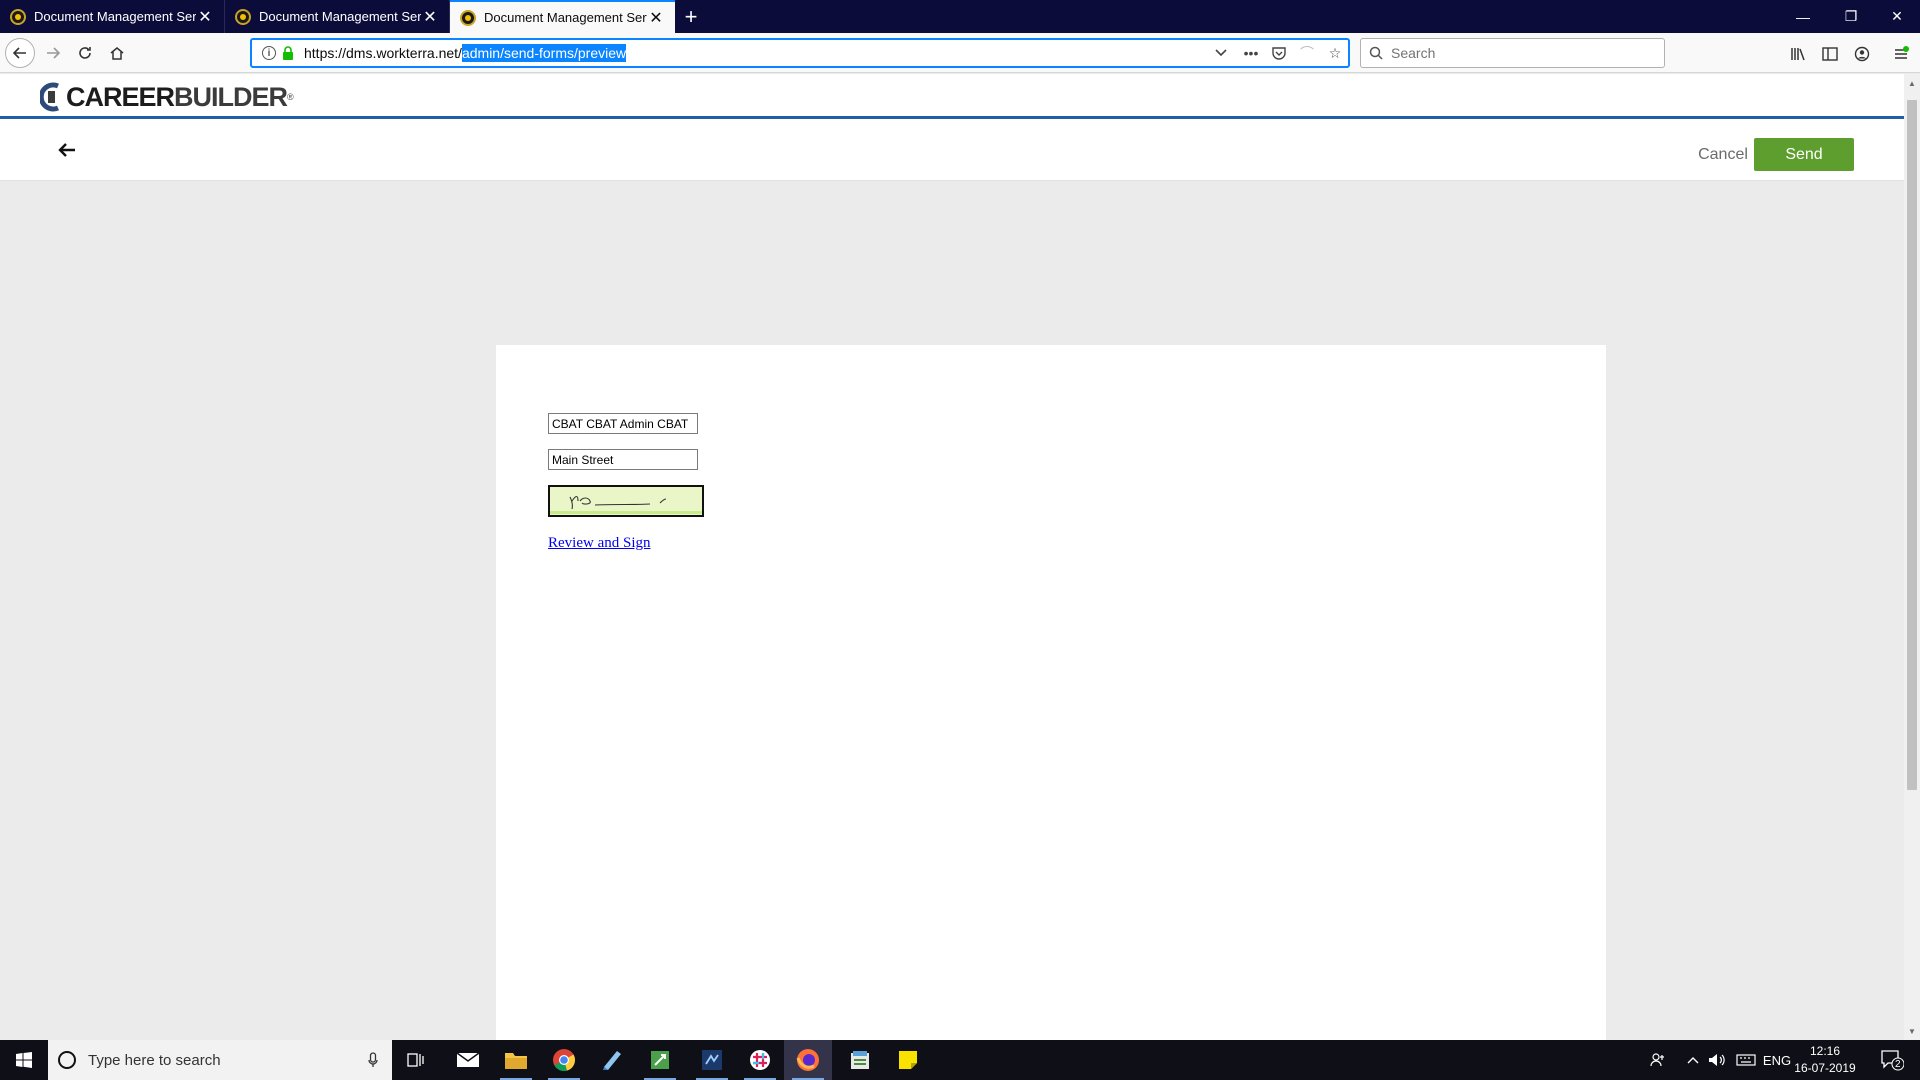 Image resolution: width=1920 pixels, height=1080 pixels. Describe the element at coordinates (177, 96) in the screenshot. I see `logo-wordmark: CAREERBUILDER` at that location.